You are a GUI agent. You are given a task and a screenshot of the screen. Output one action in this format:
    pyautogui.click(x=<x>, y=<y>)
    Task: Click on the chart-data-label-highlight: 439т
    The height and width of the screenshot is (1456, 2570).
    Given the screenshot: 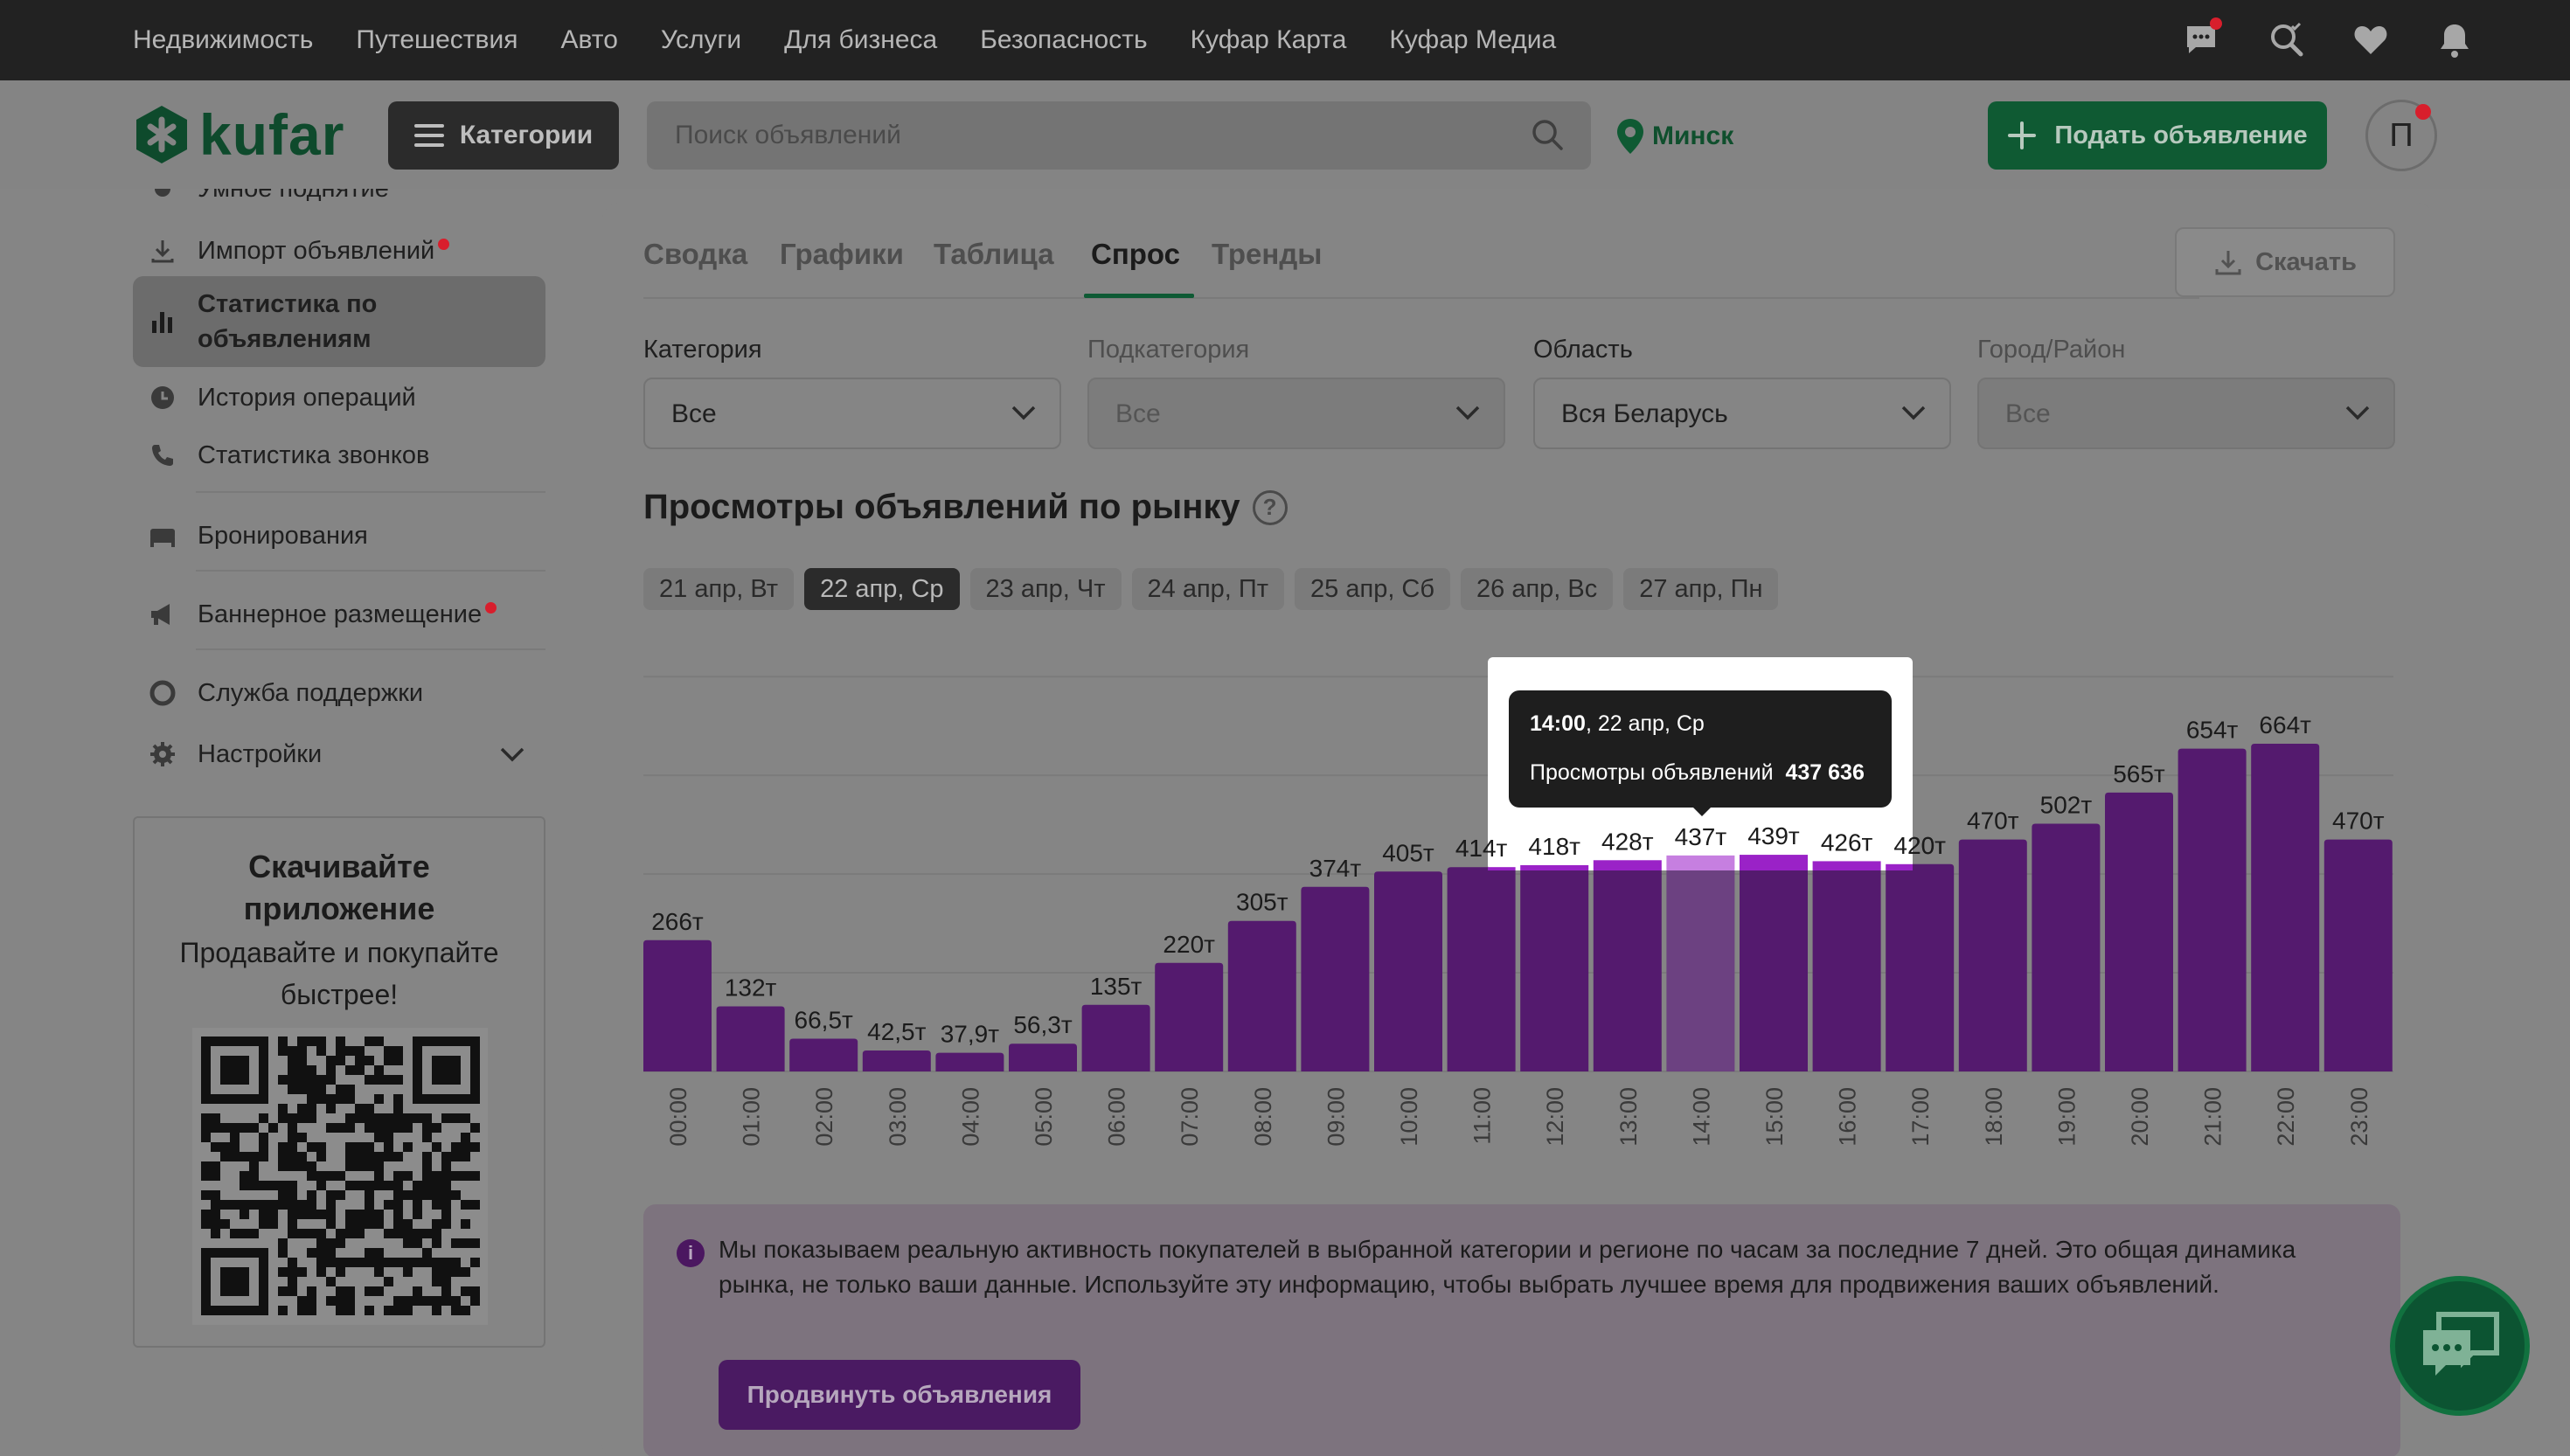 What is the action you would take?
    pyautogui.click(x=1773, y=835)
    